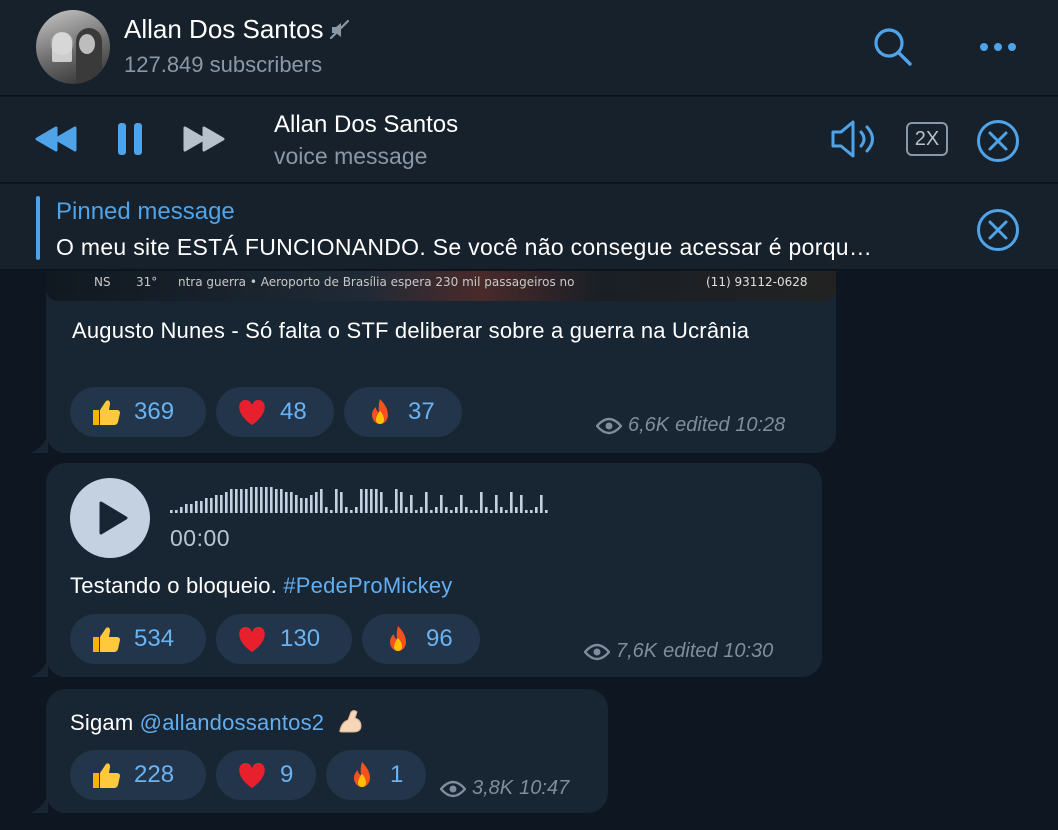 This screenshot has height=830, width=1058. I want to click on chat-header: Allan Dos Santos 127.849 subscribers, so click(529, 48).